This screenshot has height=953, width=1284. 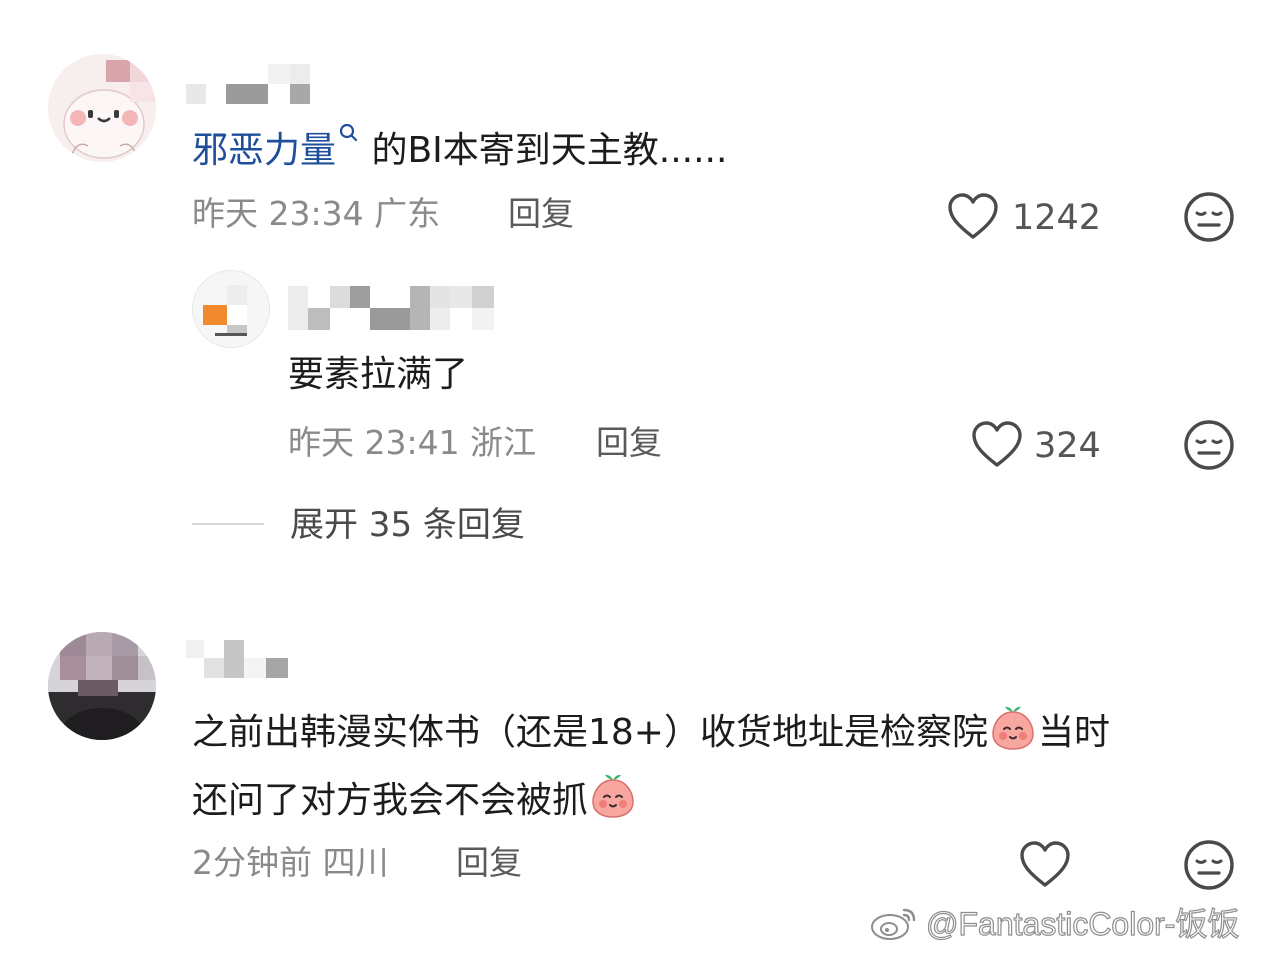 I want to click on comment-text-line2: 还问了对方我会不会被抓, so click(x=415, y=798).